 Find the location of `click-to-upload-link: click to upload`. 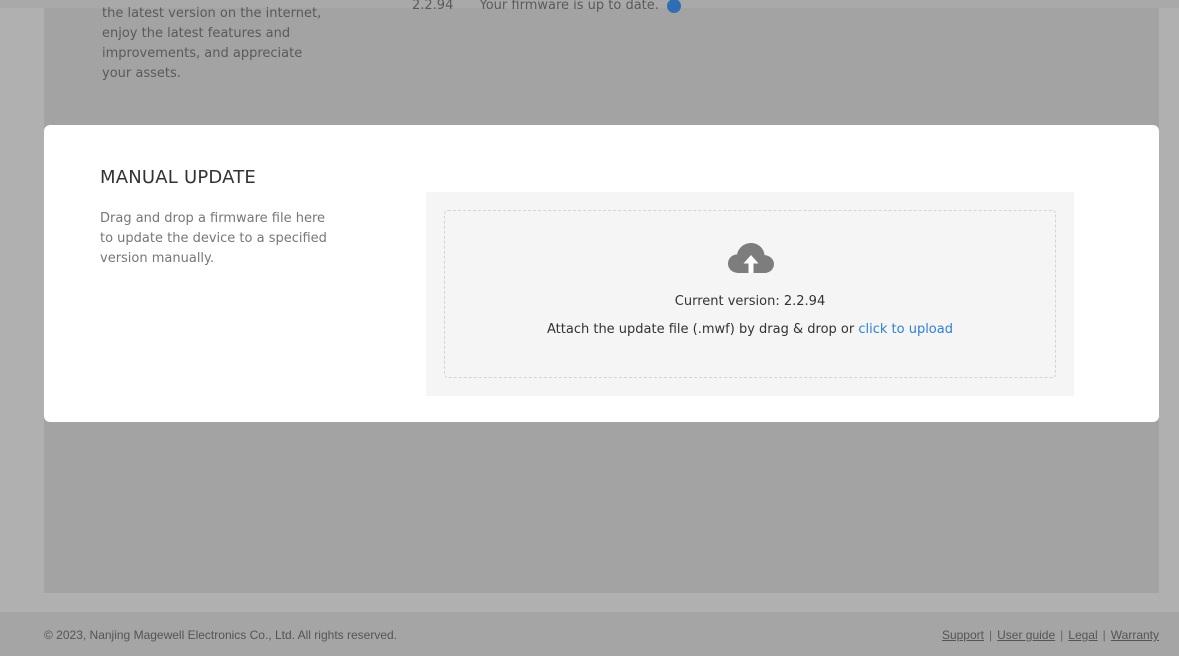

click-to-upload-link: click to upload is located at coordinates (905, 329).